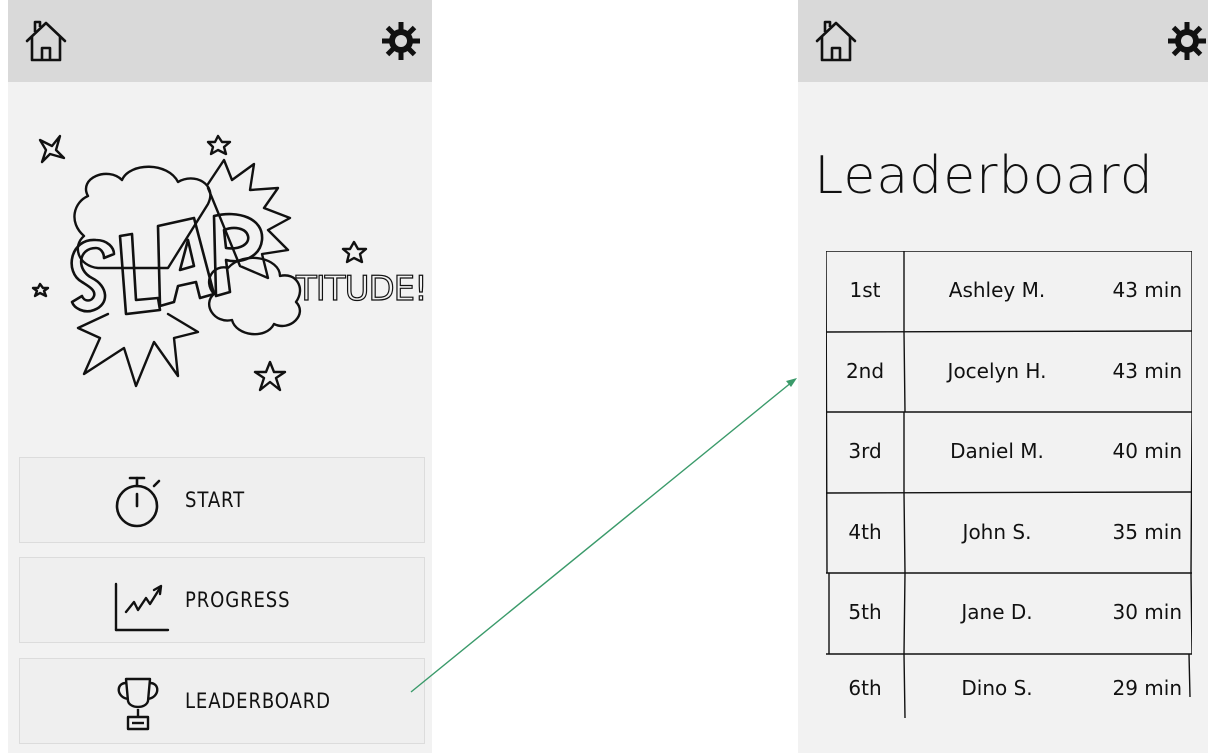 Image resolution: width=1208 pixels, height=753 pixels. I want to click on name-cell: Ashley M., so click(997, 290).